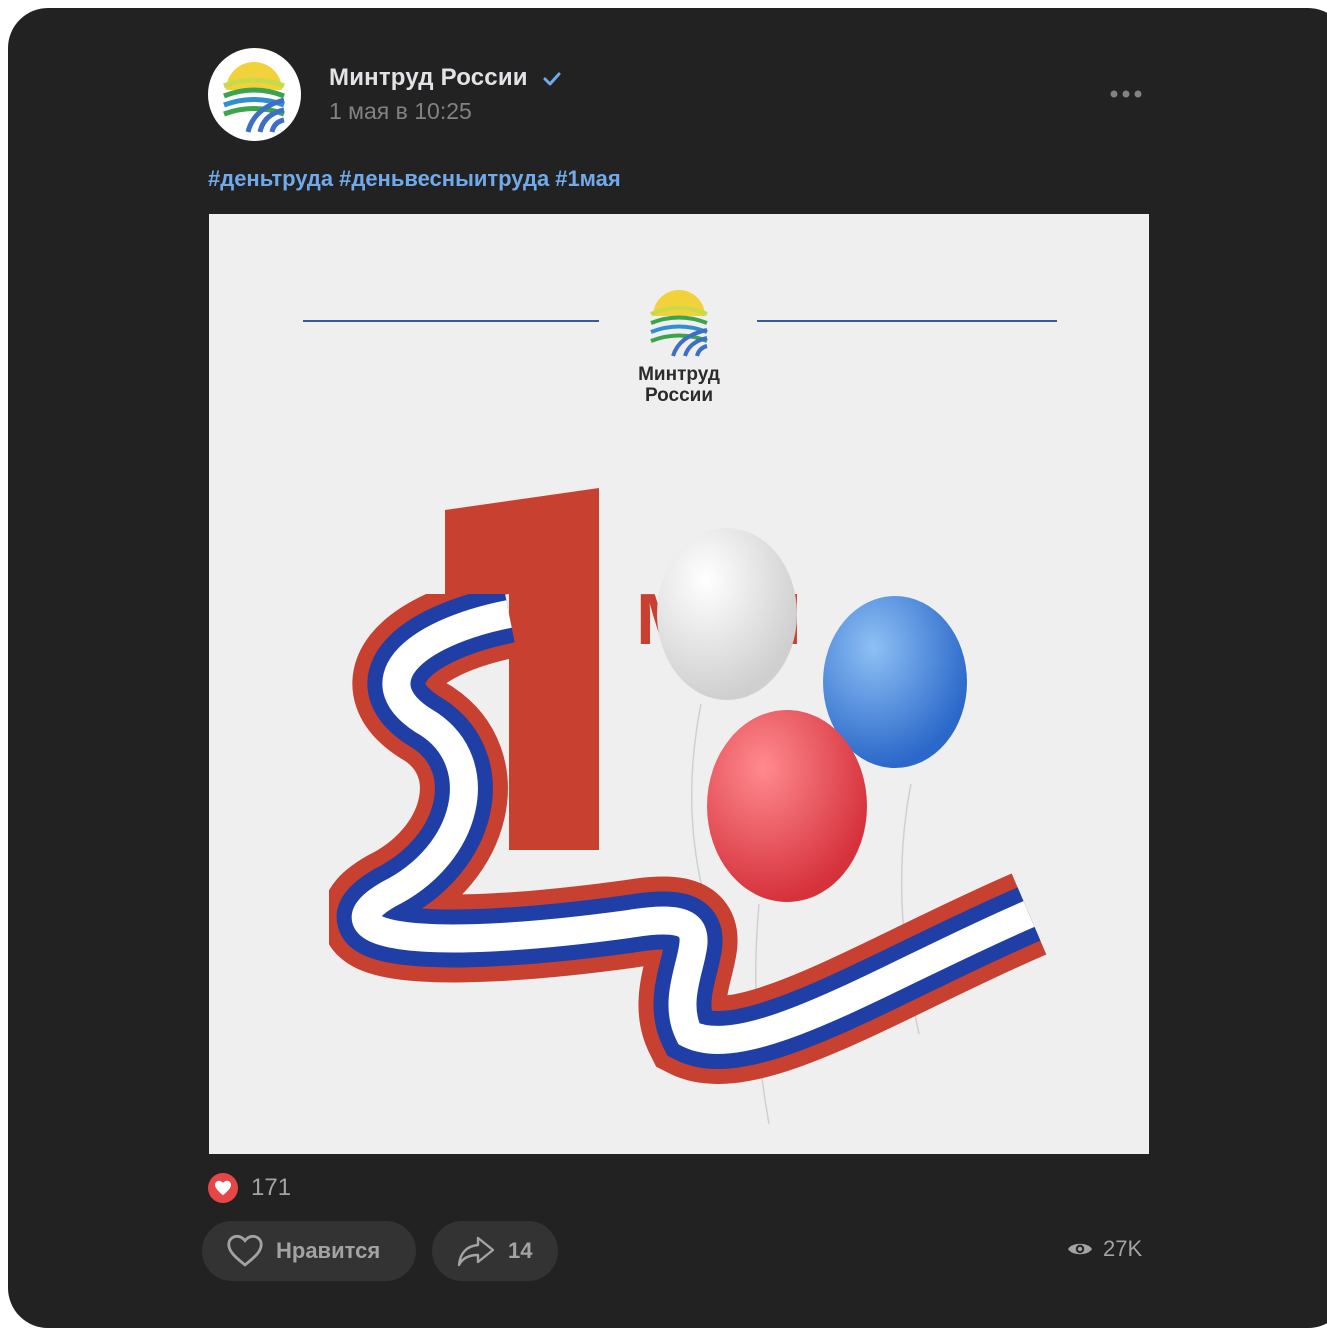  Describe the element at coordinates (249, 1188) in the screenshot. I see `likes-summary: 171` at that location.